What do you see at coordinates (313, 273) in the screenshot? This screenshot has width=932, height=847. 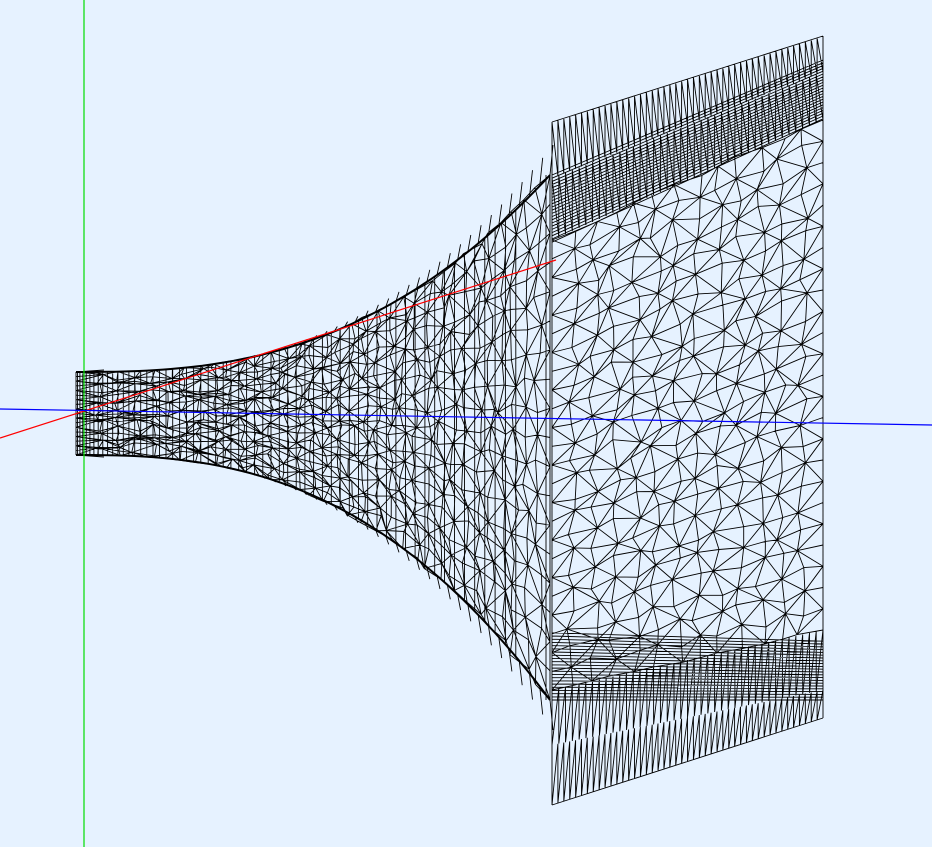 I see `horn-top-profile` at bounding box center [313, 273].